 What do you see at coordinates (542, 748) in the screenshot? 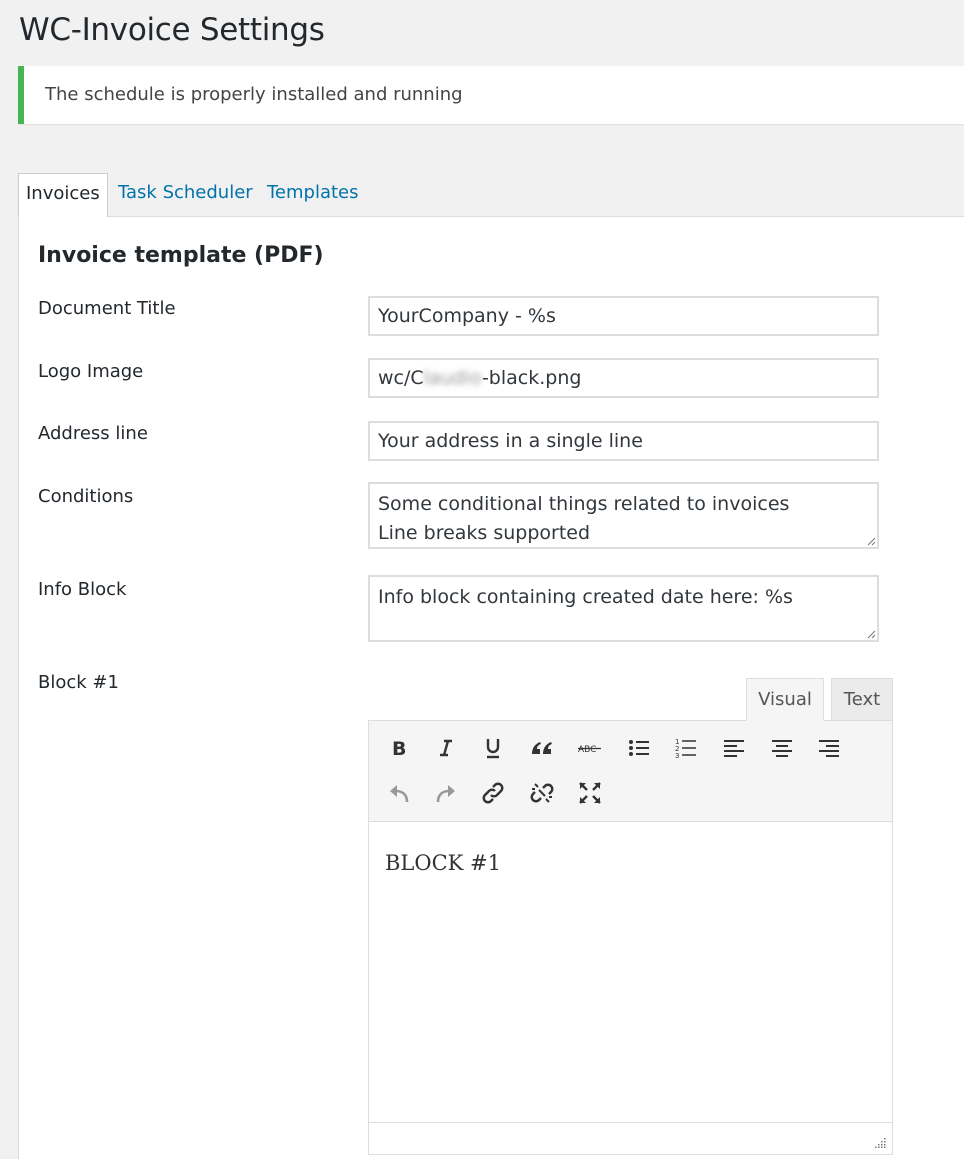
I see `blockquote-icon` at bounding box center [542, 748].